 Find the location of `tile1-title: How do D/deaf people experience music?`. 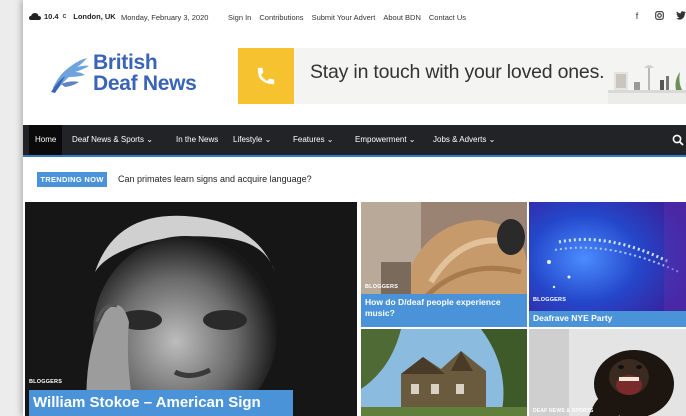

tile1-title: How do D/deaf people experience music? is located at coordinates (444, 310).